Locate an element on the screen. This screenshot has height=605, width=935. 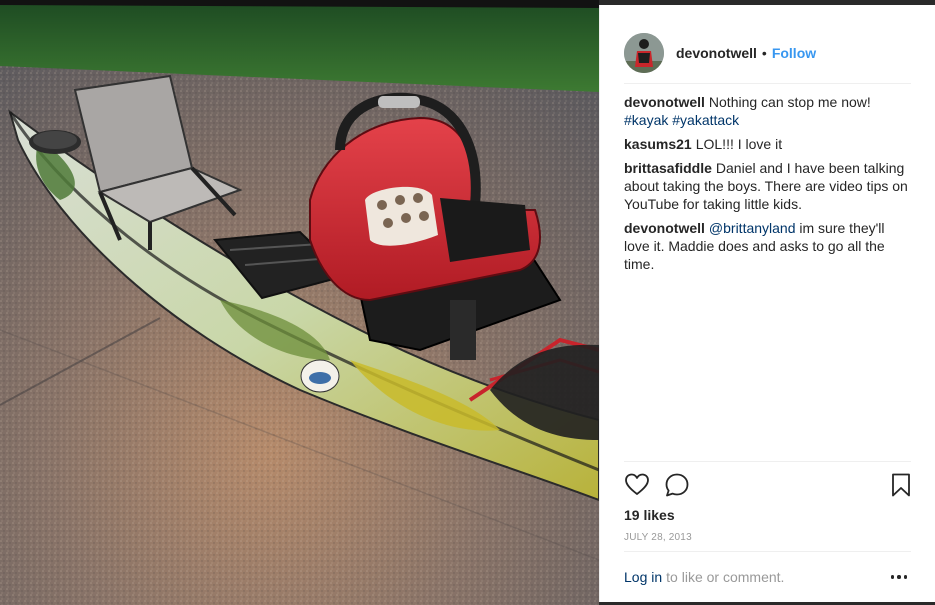
comment-item: kasums21 LOL!!! I love it is located at coordinates (767, 144).